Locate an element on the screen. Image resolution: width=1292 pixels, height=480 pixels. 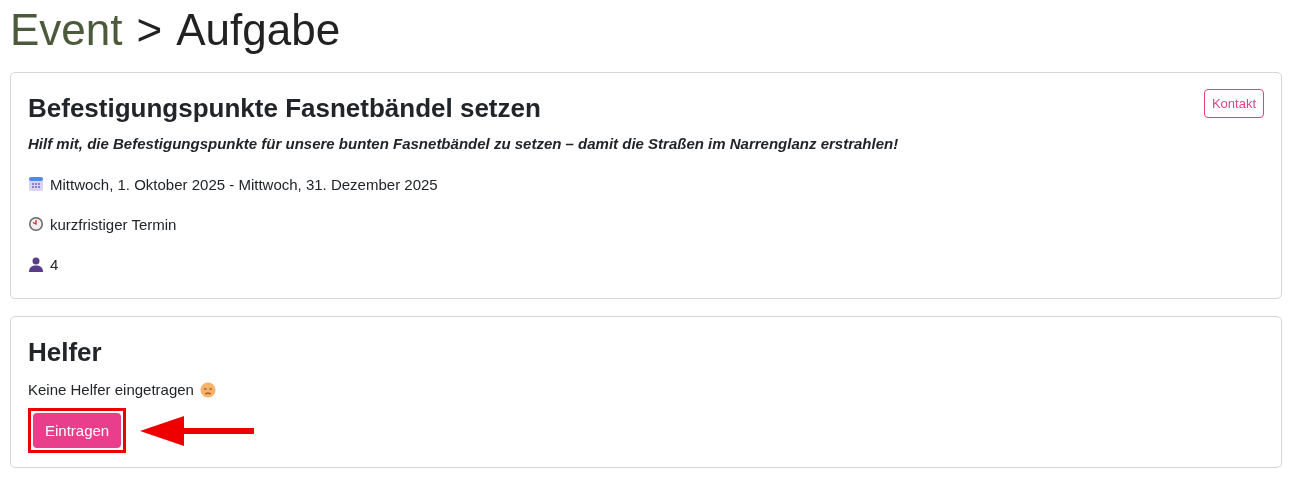
task-description: Hilf mit, die Befestigungspunkte für unsere bunten Fasnetbändel zu setzen – damit die Straßen im Narrenglanz erstrahlen! is located at coordinates (464, 143).